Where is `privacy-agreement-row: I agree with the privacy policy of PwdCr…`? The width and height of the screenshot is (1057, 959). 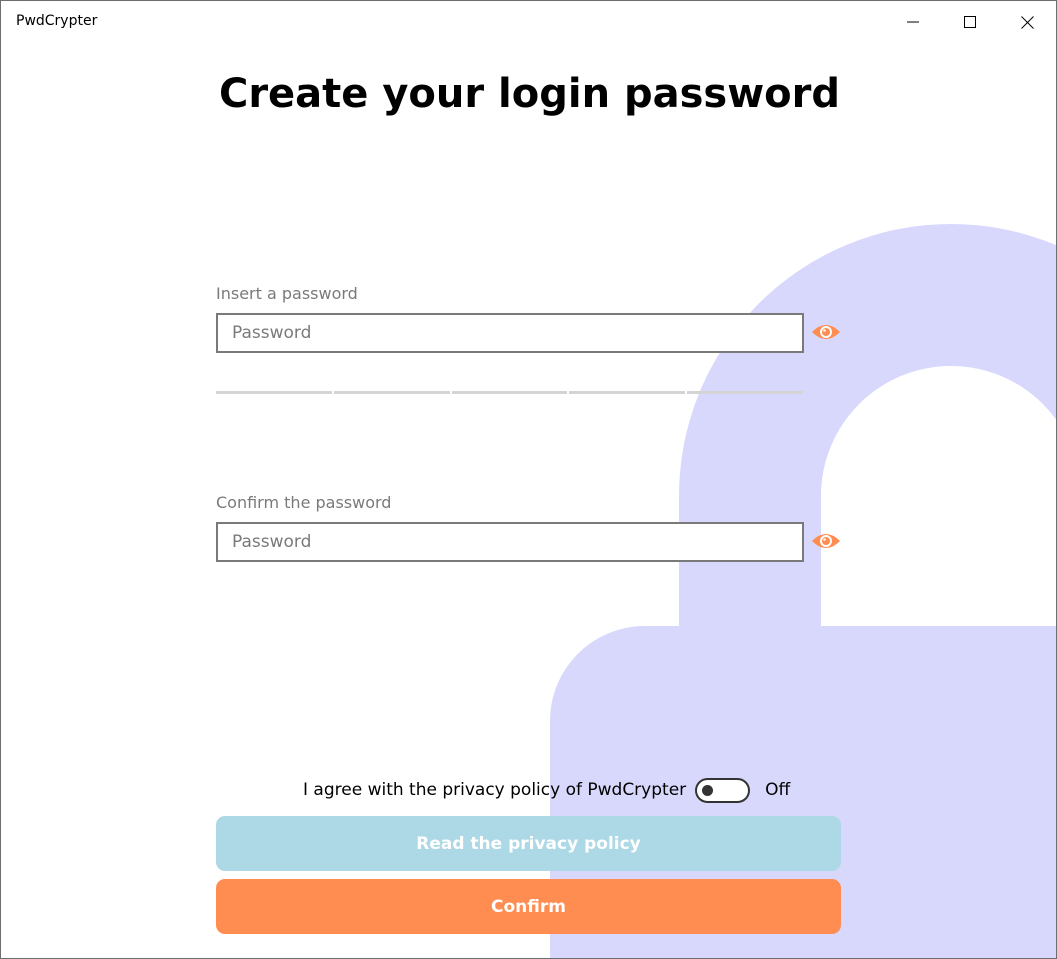
privacy-agreement-row: I agree with the privacy policy of PwdCr… is located at coordinates (546, 790).